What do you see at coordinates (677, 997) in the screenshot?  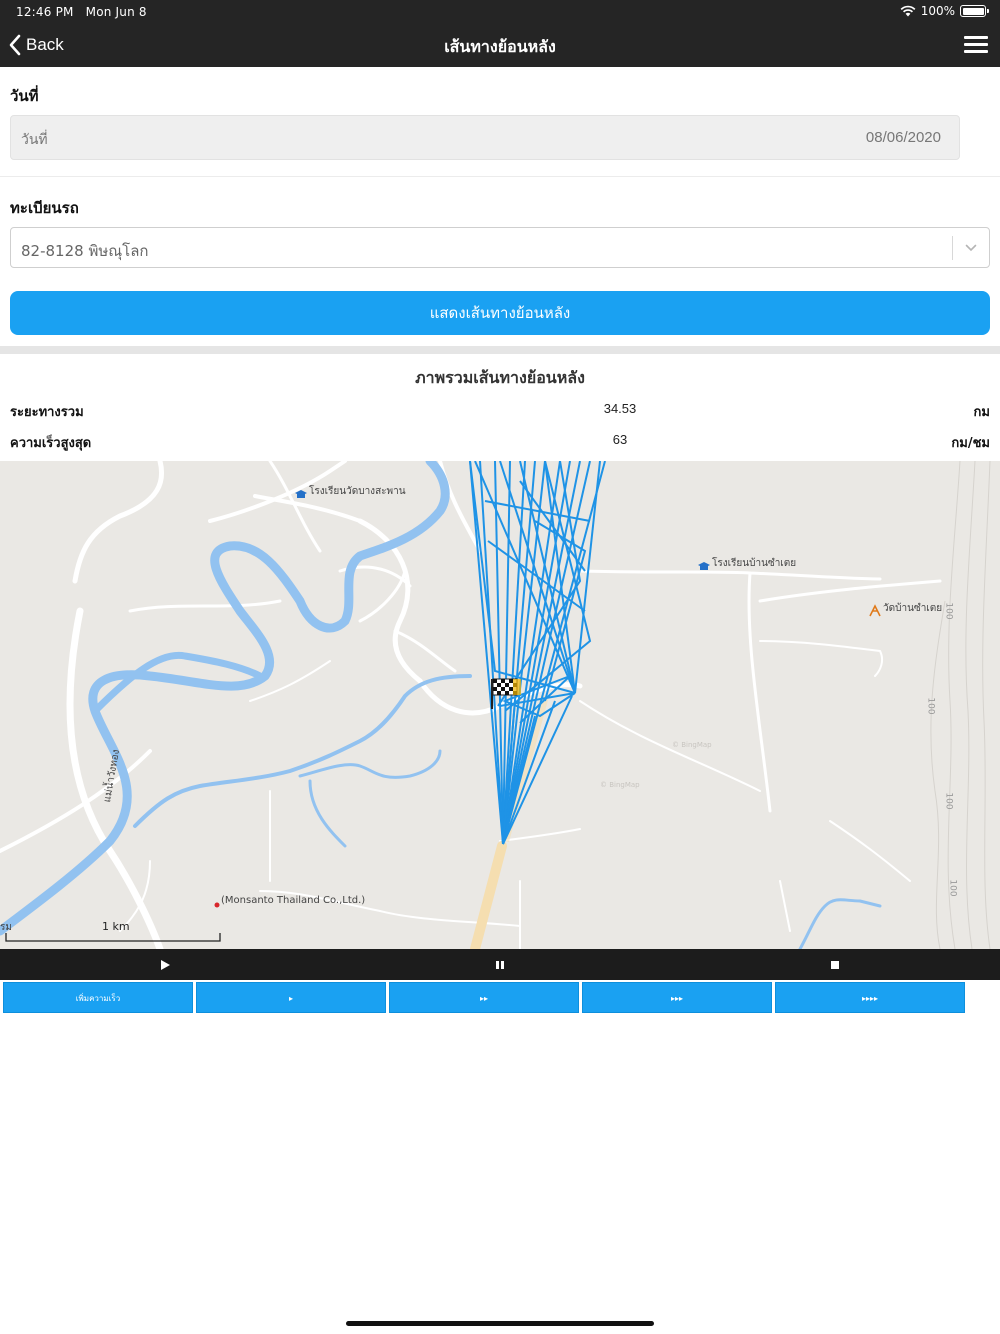 I see `speed-3x-button: ▸▸▸` at bounding box center [677, 997].